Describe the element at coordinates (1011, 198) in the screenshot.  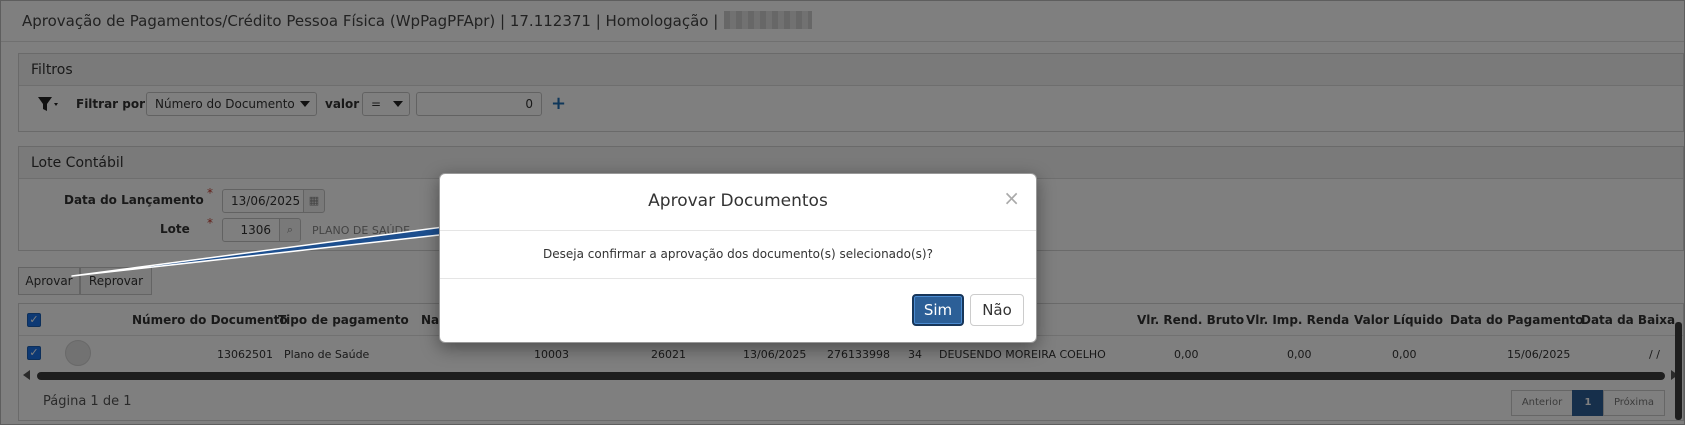
I see `close-icon: ×` at that location.